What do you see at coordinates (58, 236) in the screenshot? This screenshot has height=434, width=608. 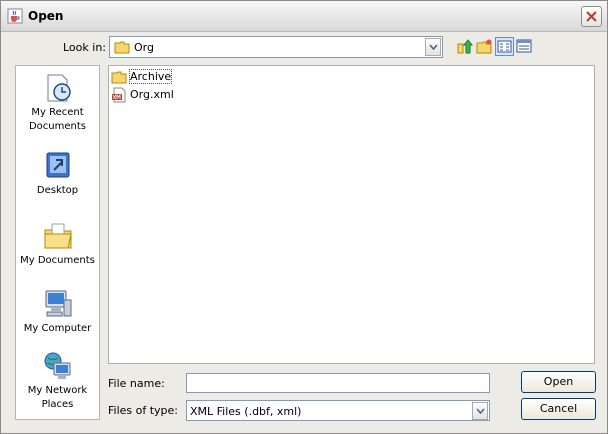 I see `my-documents-icon` at bounding box center [58, 236].